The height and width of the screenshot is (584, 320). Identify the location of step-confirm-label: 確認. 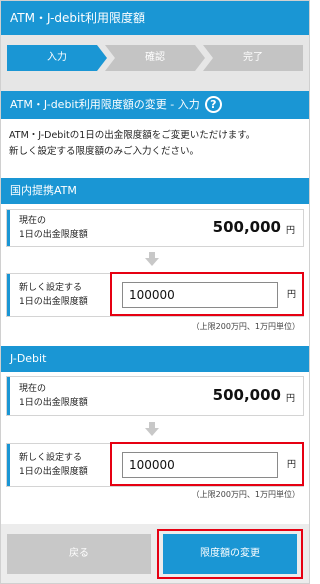
(155, 57).